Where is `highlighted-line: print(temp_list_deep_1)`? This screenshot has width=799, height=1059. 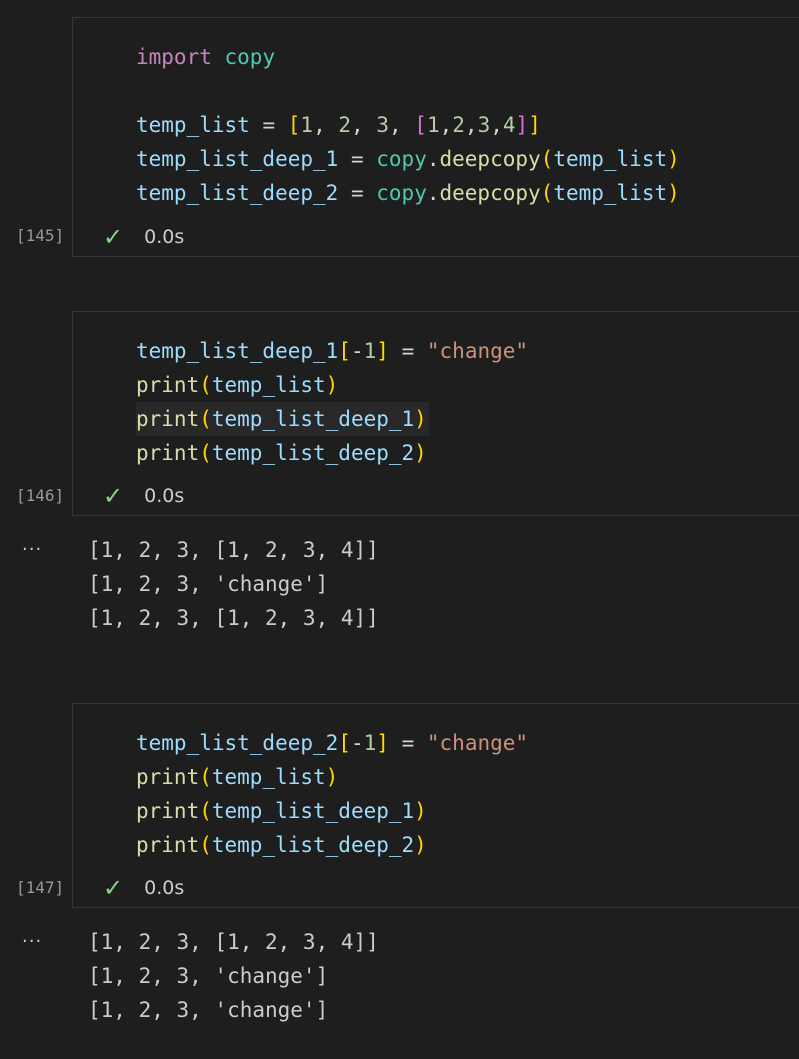
highlighted-line: print(temp_list_deep_1) is located at coordinates (282, 419).